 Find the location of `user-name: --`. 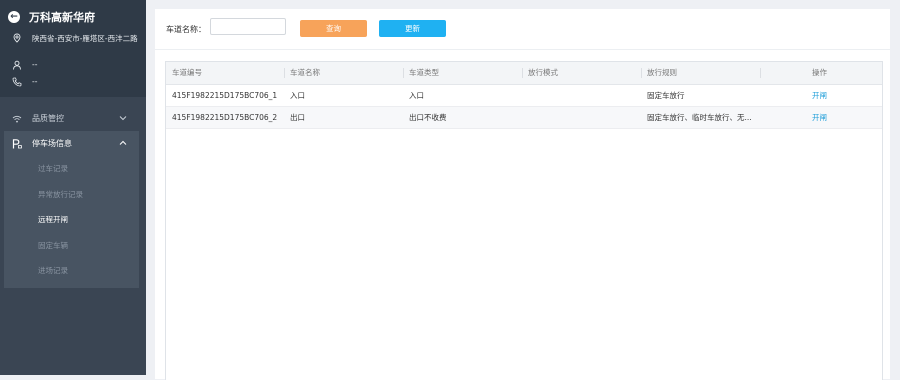

user-name: -- is located at coordinates (35, 64).